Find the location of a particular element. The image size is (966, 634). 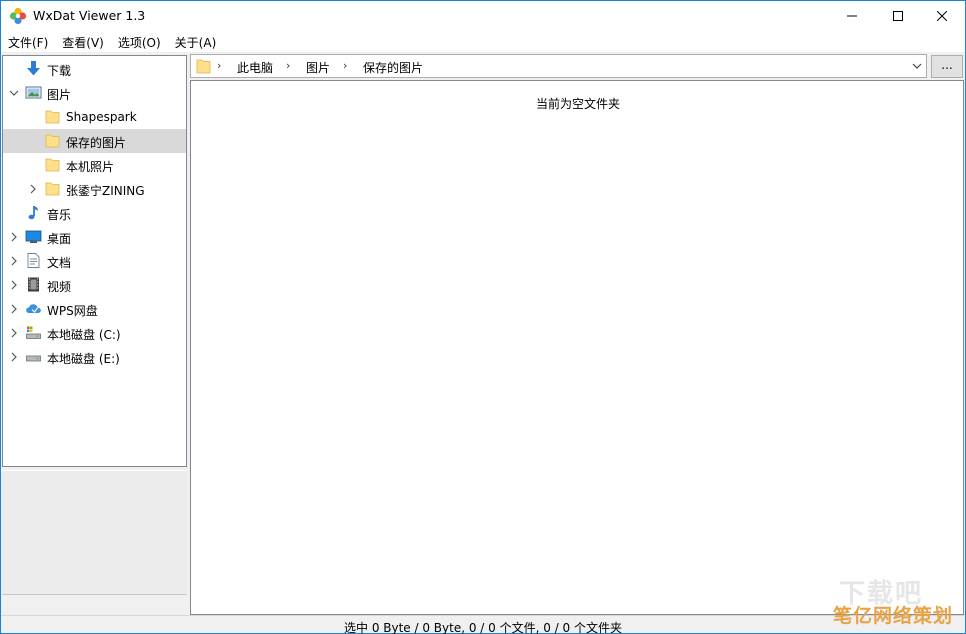

cloud-drive-icon is located at coordinates (33, 308).